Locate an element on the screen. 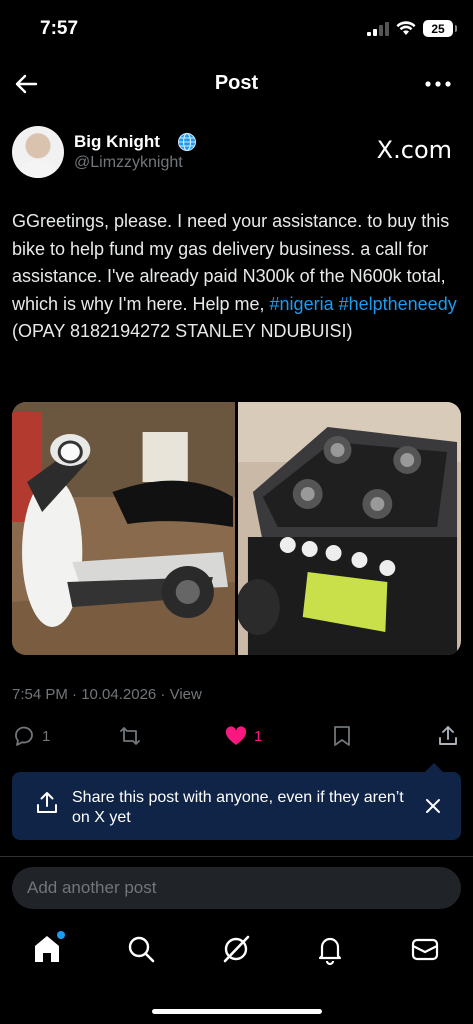 This screenshot has width=473, height=1024. post-actions: 1 1 is located at coordinates (236, 738).